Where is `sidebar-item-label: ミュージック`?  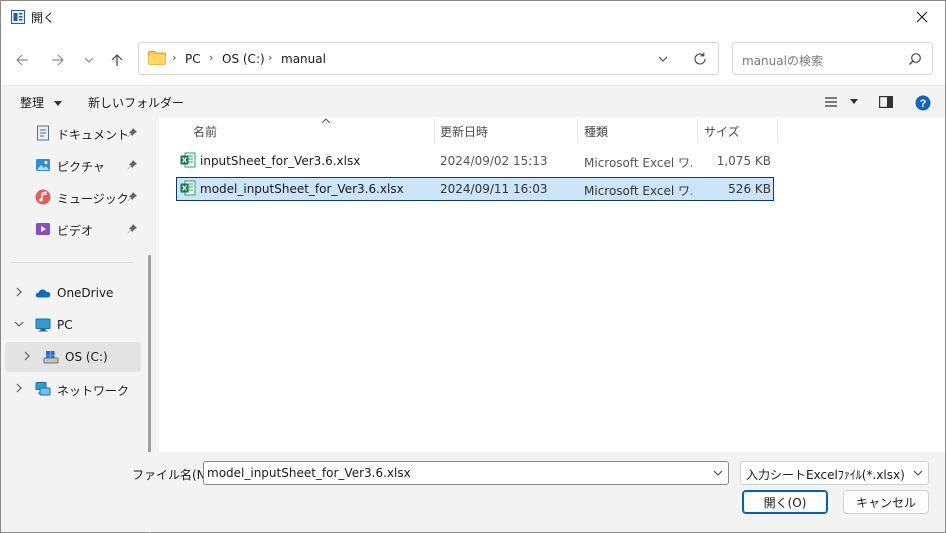 sidebar-item-label: ミュージック is located at coordinates (93, 199).